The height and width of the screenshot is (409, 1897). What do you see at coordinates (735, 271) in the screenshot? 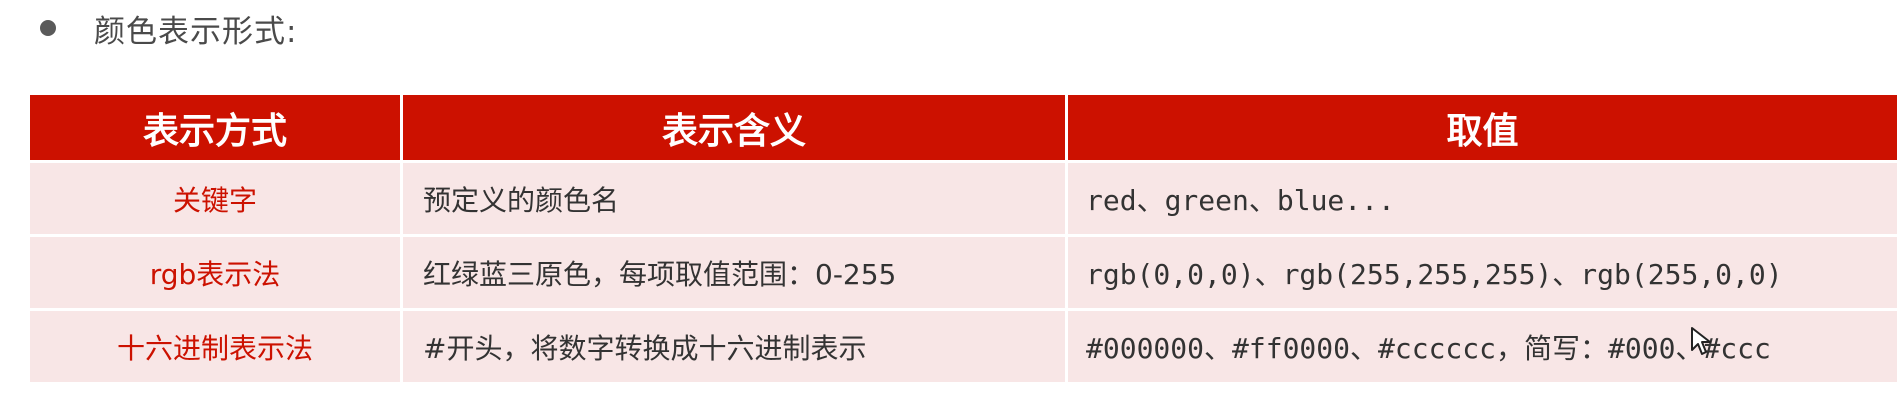
I see `cell-meaning: 红绿蓝三原色，每项取值范围：0-255` at bounding box center [735, 271].